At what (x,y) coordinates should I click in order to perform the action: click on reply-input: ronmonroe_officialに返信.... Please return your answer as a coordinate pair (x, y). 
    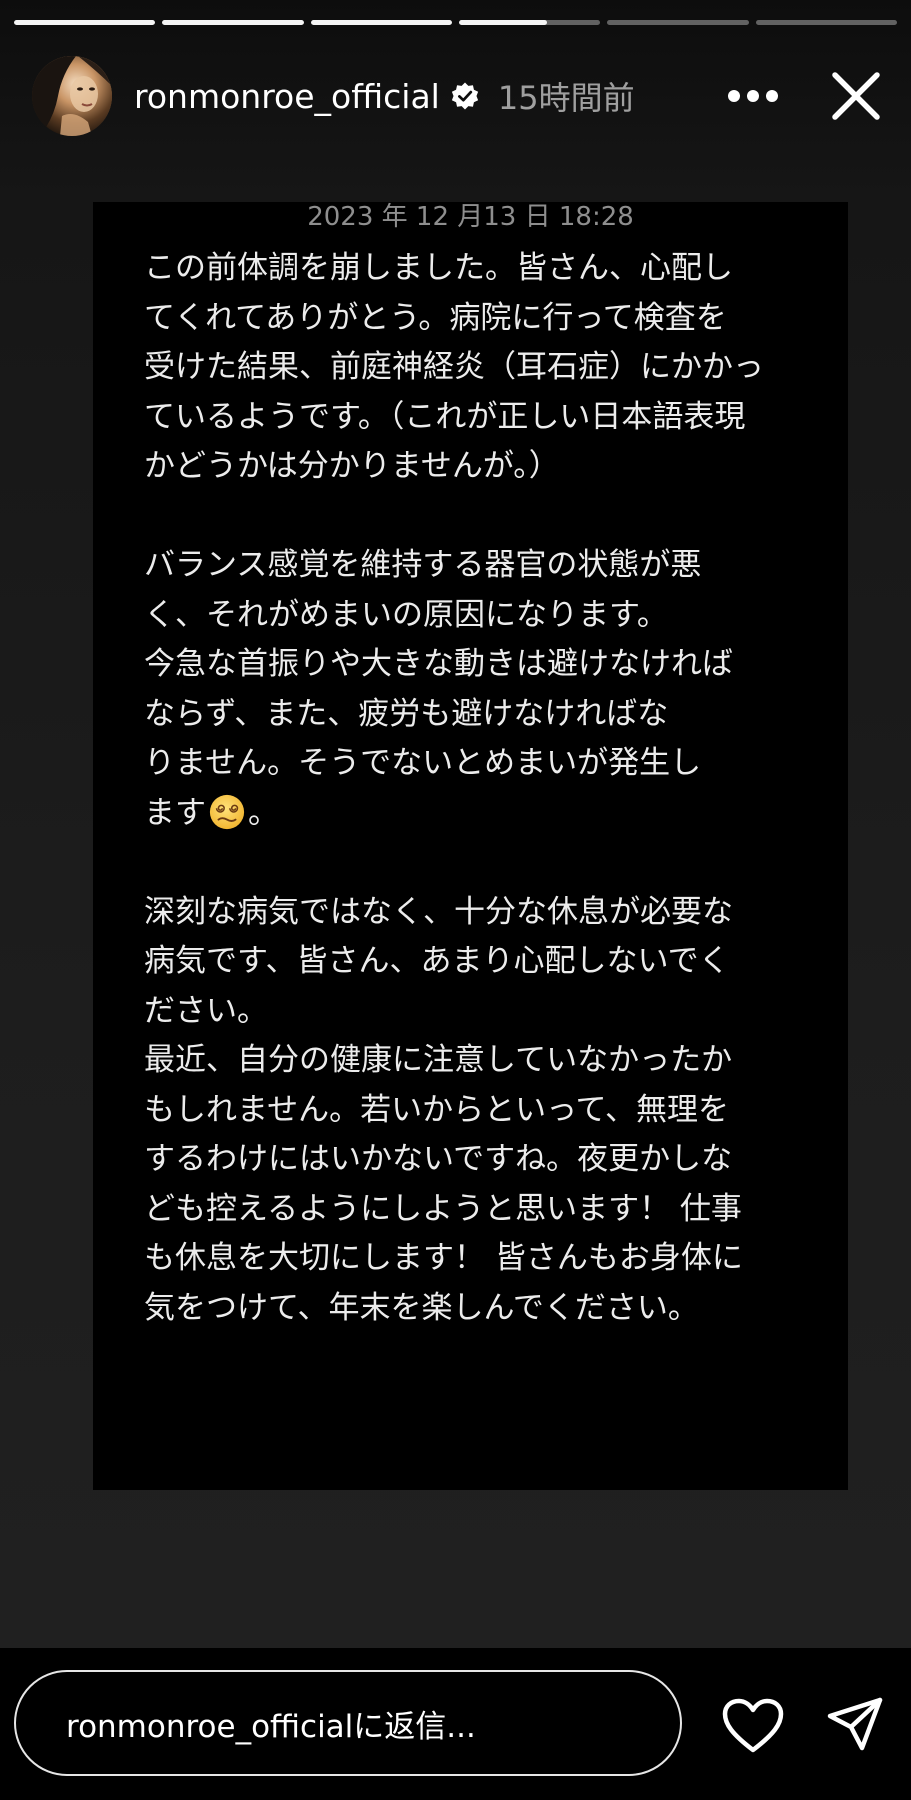
    Looking at the image, I should click on (348, 1723).